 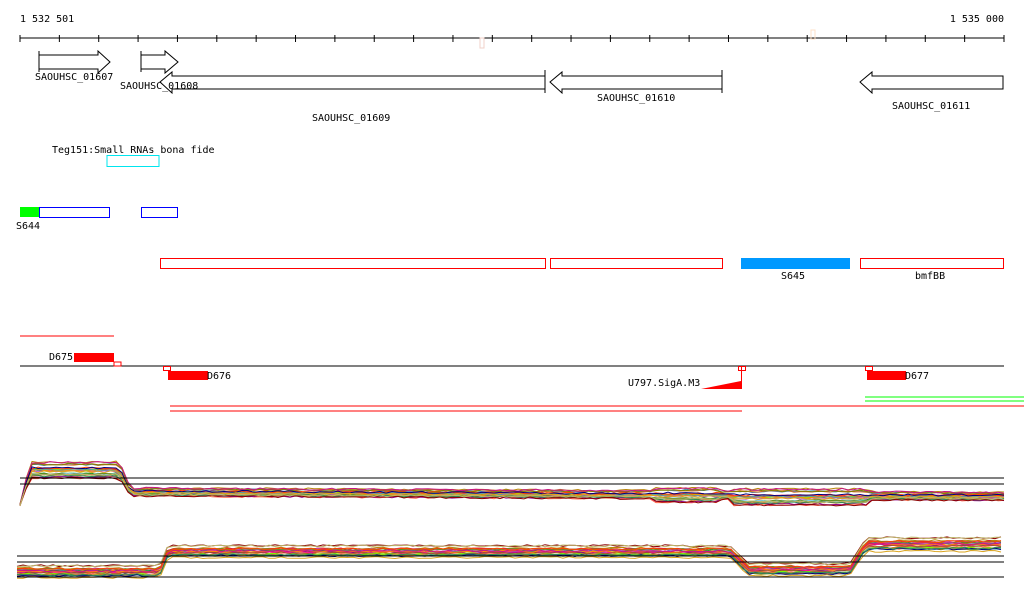 What do you see at coordinates (28, 226) in the screenshot?
I see `s644-label: S644` at bounding box center [28, 226].